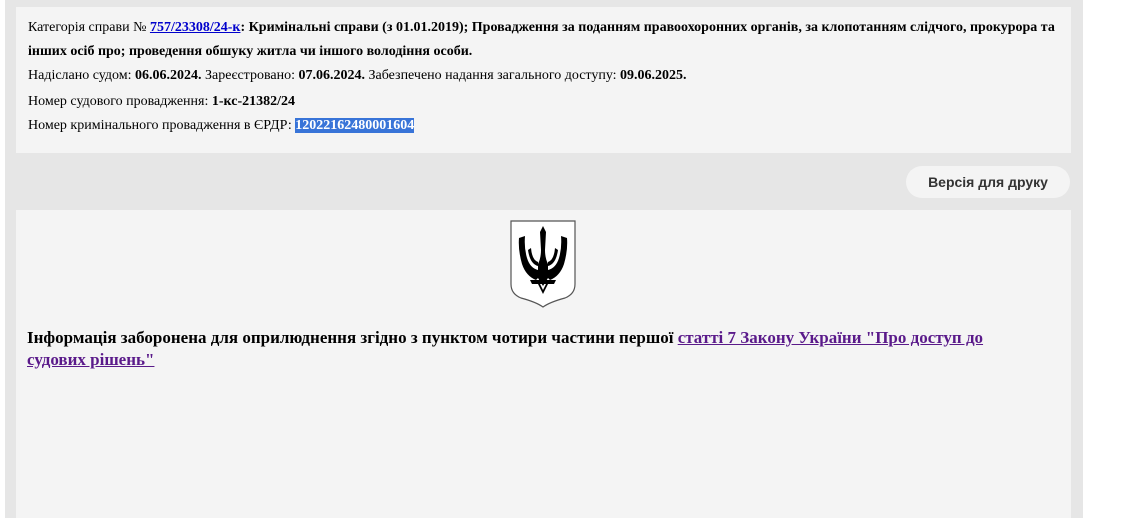 This screenshot has width=1126, height=518. I want to click on coat-of-arms-of-ukraine-icon, so click(543, 264).